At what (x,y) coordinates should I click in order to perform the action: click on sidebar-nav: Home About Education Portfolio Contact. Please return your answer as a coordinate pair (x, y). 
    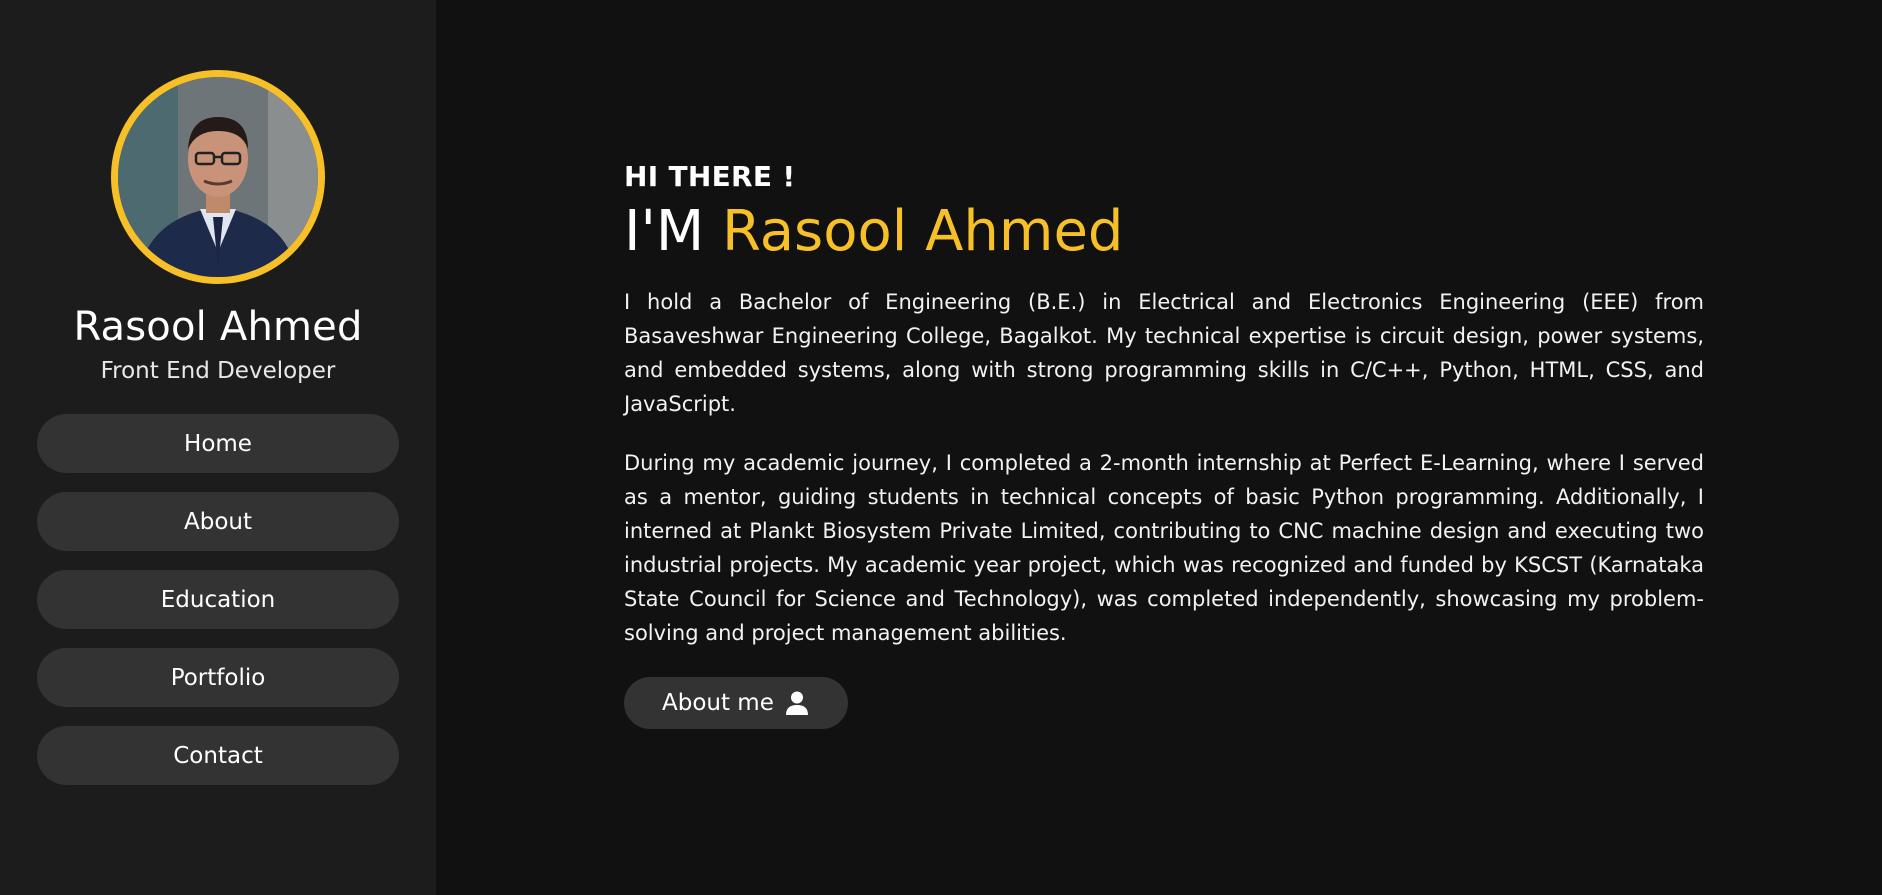
    Looking at the image, I should click on (218, 599).